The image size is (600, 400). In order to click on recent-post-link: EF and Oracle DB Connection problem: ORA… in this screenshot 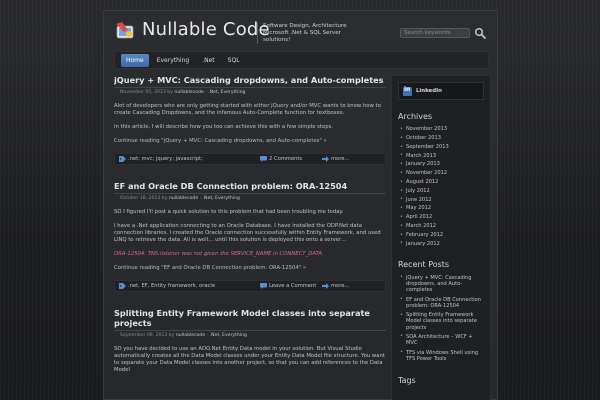, I will do `click(441, 303)`.